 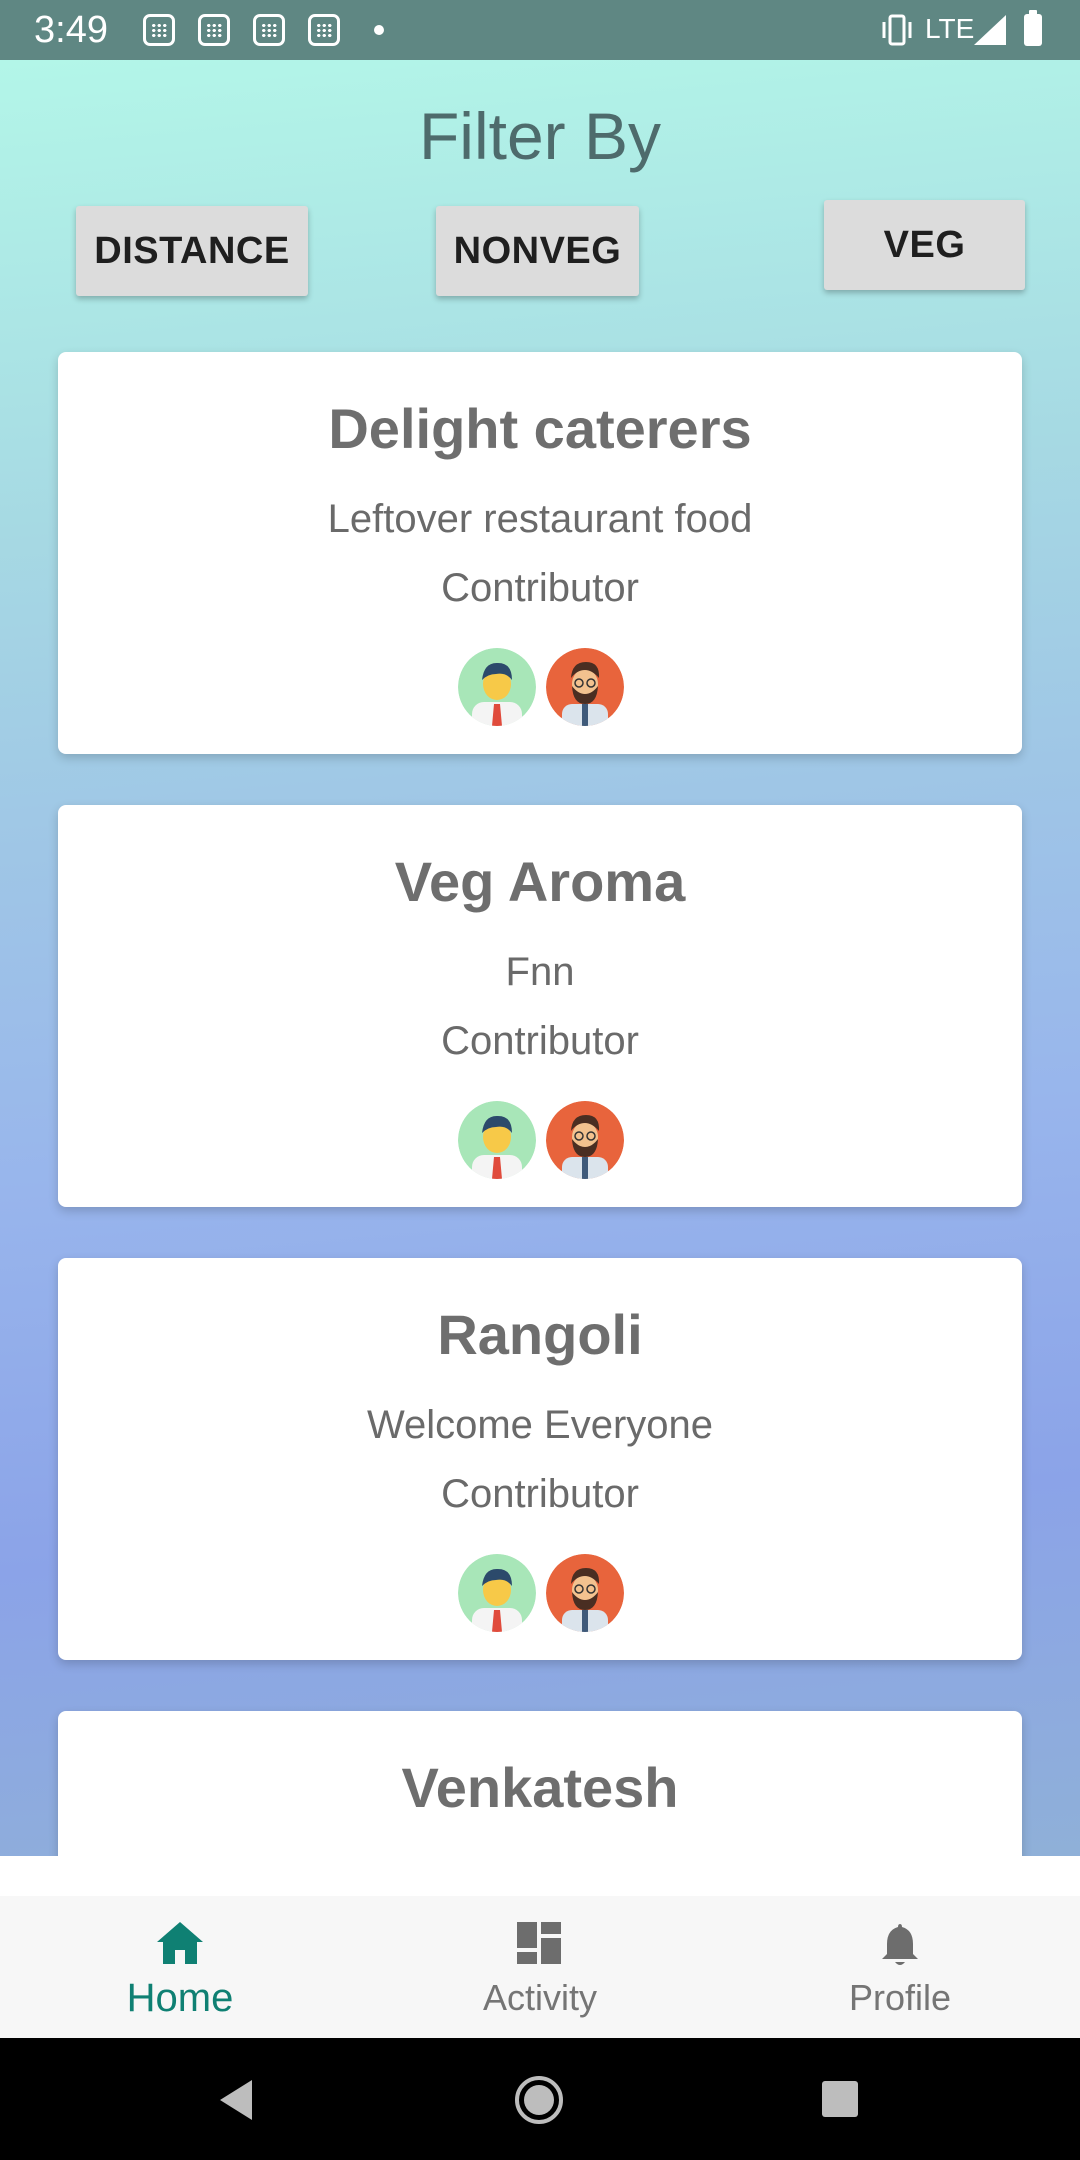 What do you see at coordinates (180, 1967) in the screenshot?
I see `nav-home: Home` at bounding box center [180, 1967].